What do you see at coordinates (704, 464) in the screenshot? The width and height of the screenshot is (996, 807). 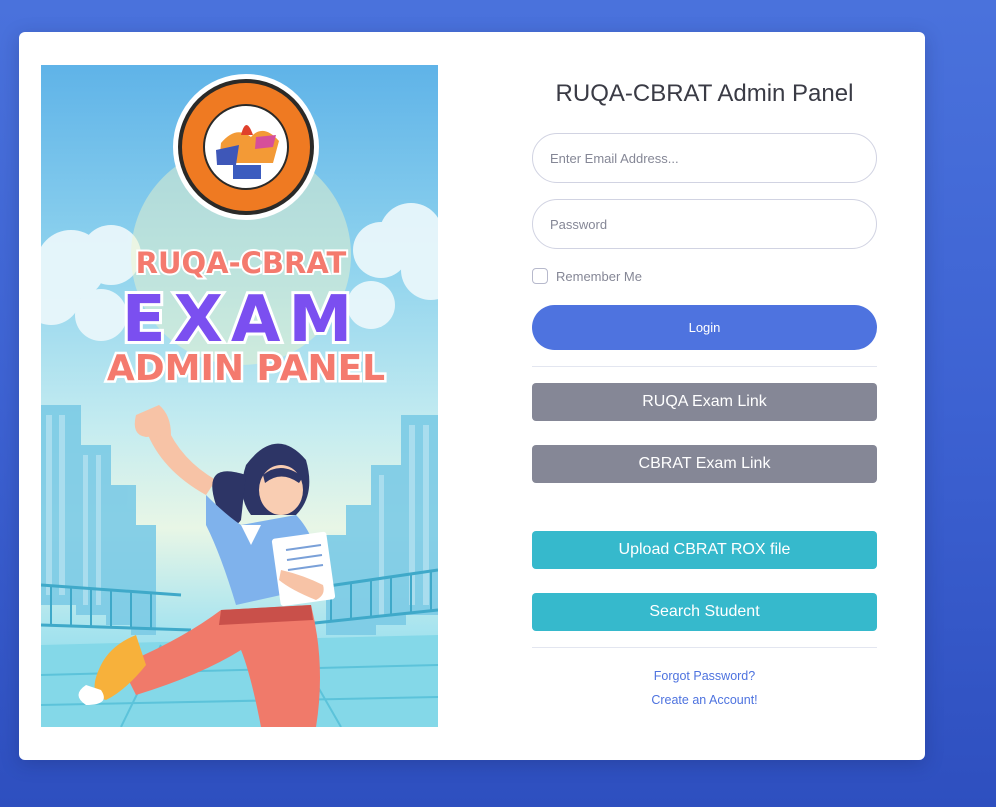 I see `cbrat-exam-link-button: CBRAT Exam Link` at bounding box center [704, 464].